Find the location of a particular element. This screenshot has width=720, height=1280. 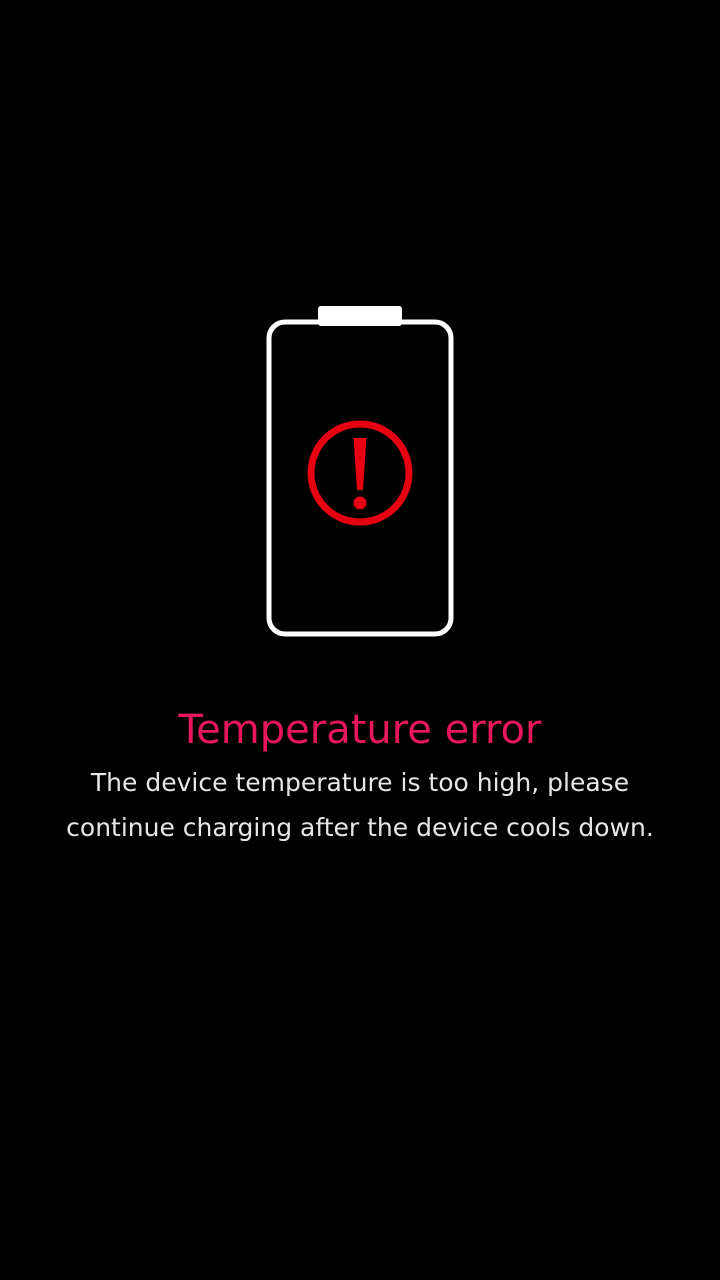

exclamation-circle-icon is located at coordinates (360, 473).